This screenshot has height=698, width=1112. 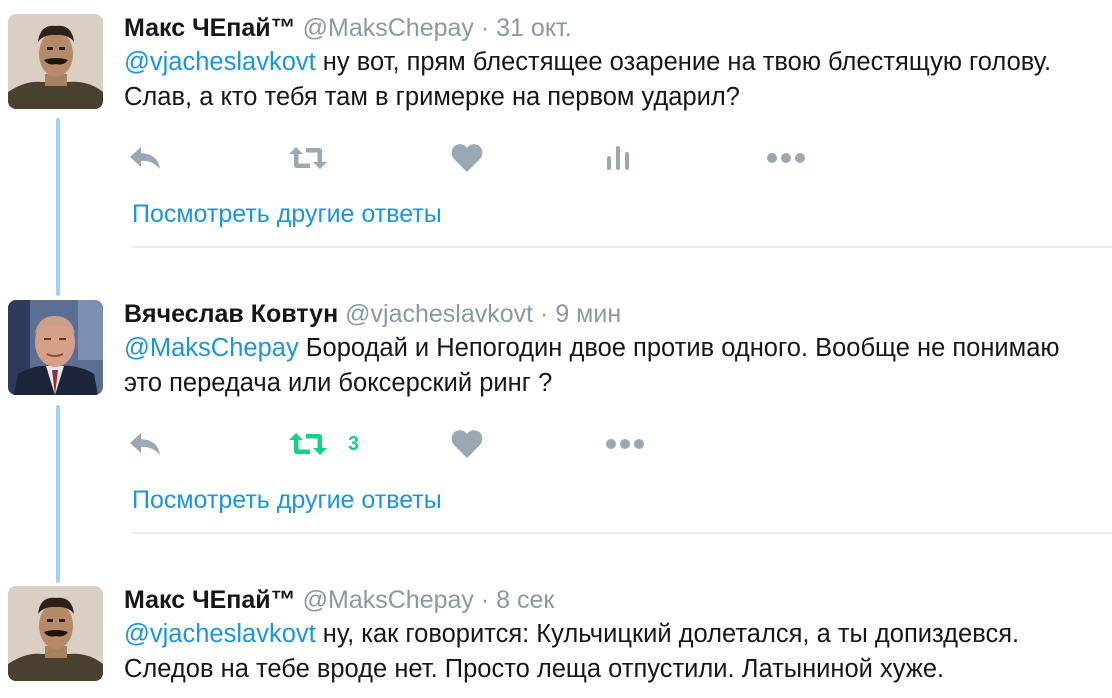 I want to click on retweet-button: 3, so click(x=323, y=444).